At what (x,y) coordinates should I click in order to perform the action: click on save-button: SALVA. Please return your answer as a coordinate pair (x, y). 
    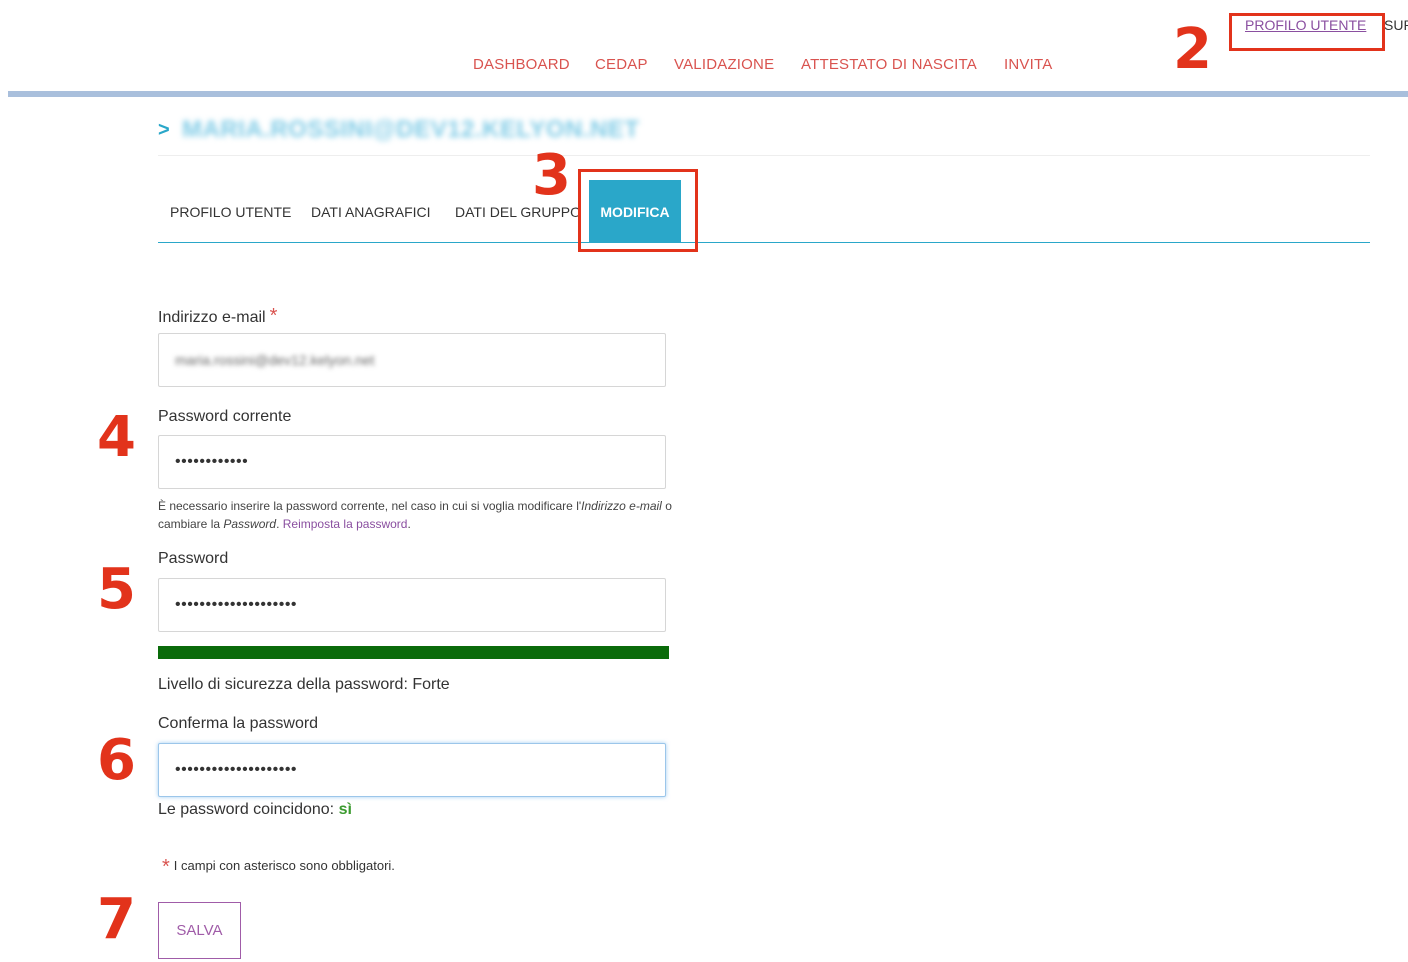
    Looking at the image, I should click on (199, 930).